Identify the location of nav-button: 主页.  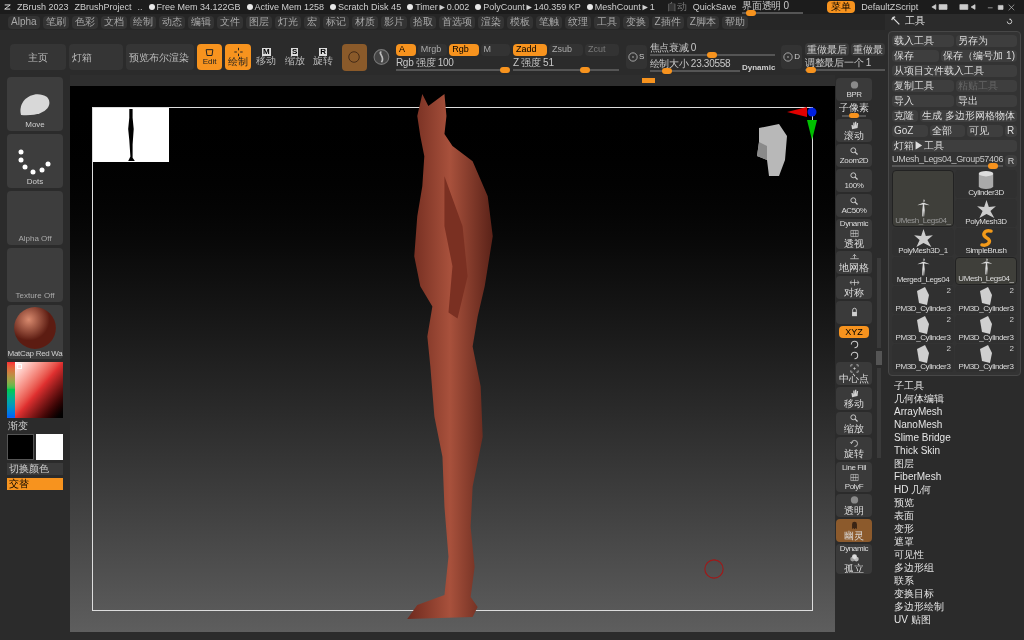
(38, 57).